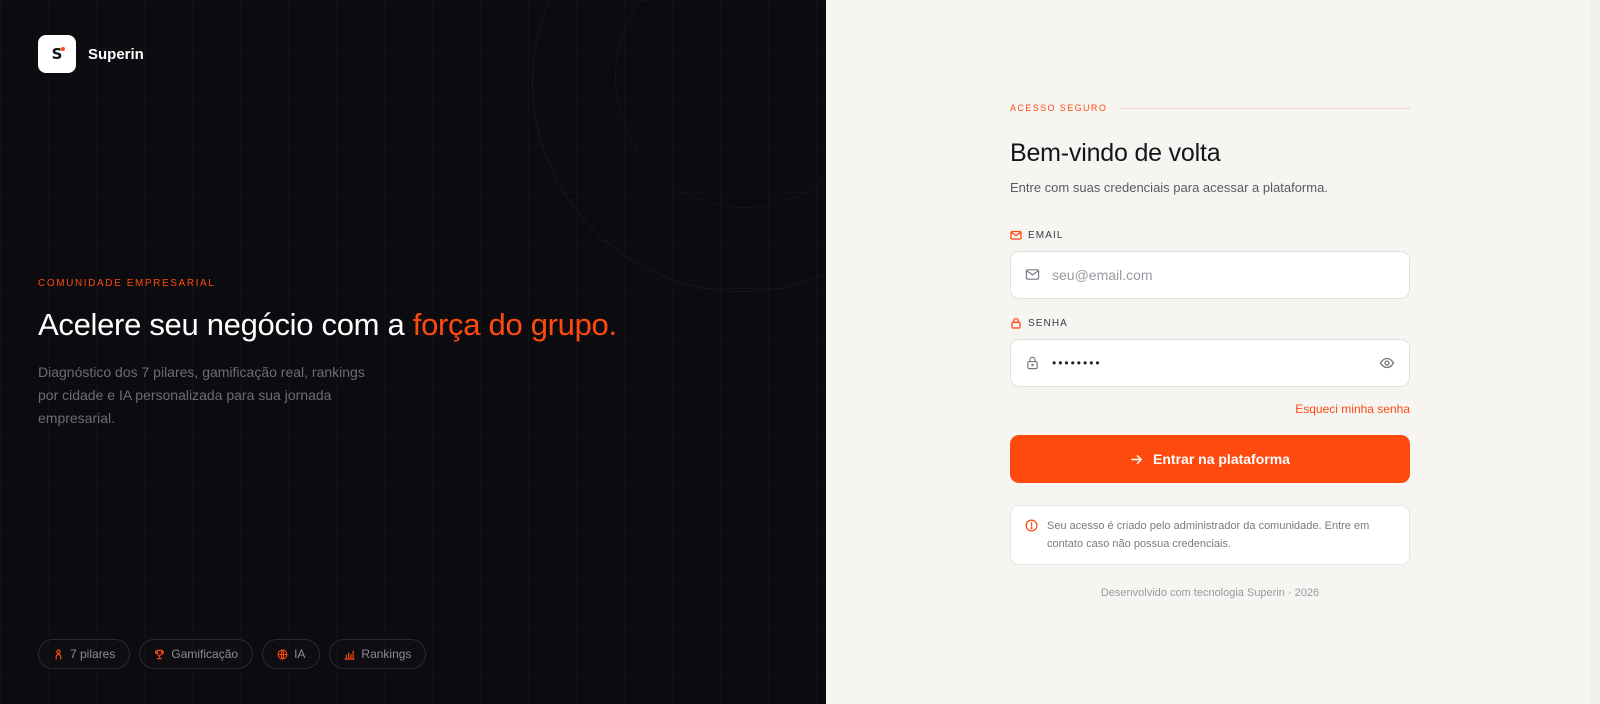 The image size is (1600, 704). Describe the element at coordinates (1210, 409) in the screenshot. I see `forgot-row: Esqueci minha senha` at that location.